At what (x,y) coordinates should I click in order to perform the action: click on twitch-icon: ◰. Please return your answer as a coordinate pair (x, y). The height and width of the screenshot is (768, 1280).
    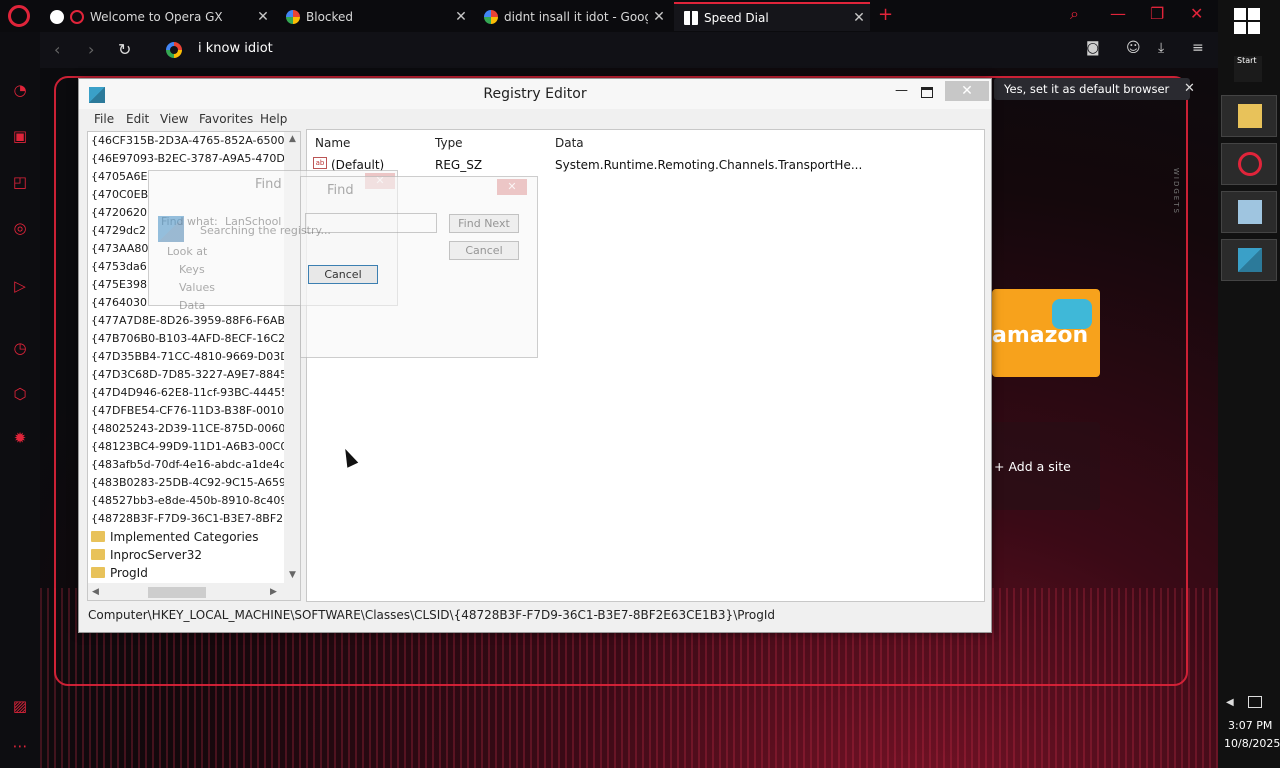
    Looking at the image, I should click on (20, 182).